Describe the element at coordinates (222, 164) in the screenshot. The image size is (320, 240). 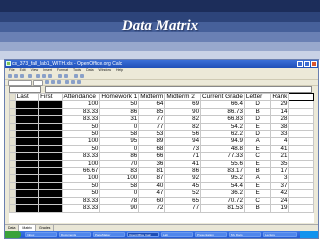
I see `table-cell: 55.6` at that location.